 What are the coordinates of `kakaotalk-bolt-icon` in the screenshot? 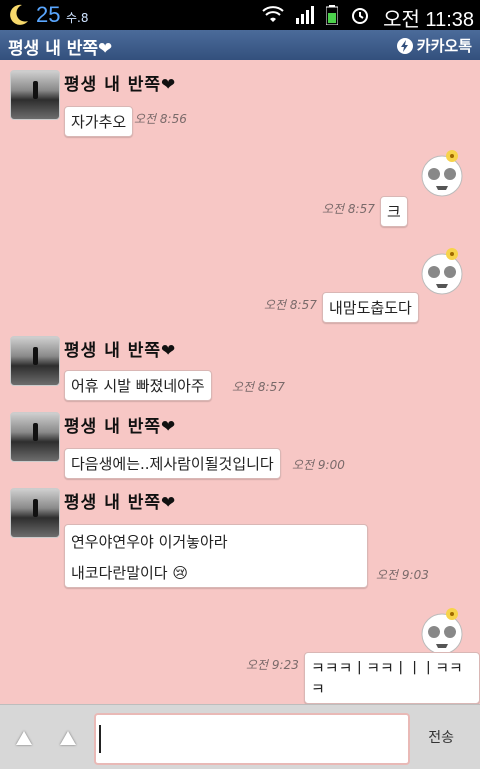 It's located at (404, 45).